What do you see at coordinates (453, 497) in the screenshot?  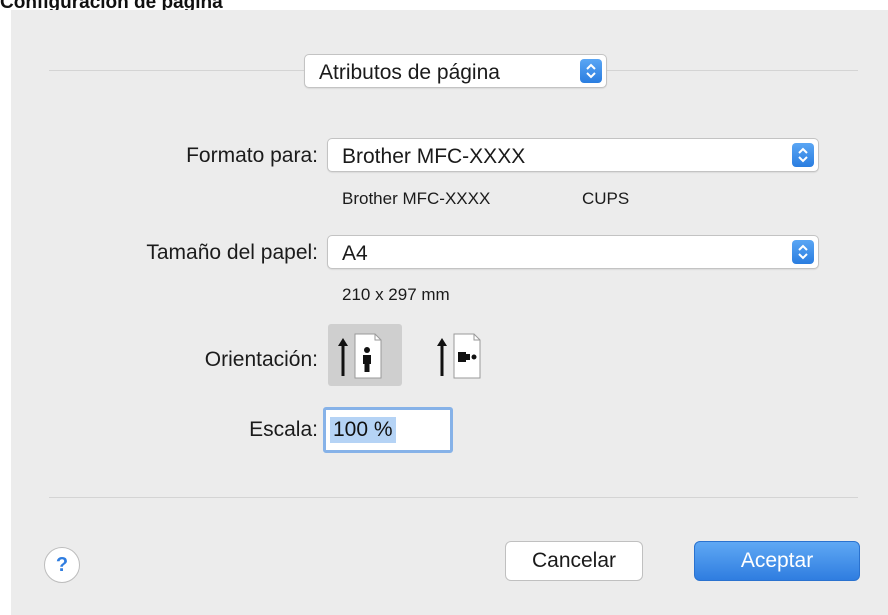 I see `bottom-separator` at bounding box center [453, 497].